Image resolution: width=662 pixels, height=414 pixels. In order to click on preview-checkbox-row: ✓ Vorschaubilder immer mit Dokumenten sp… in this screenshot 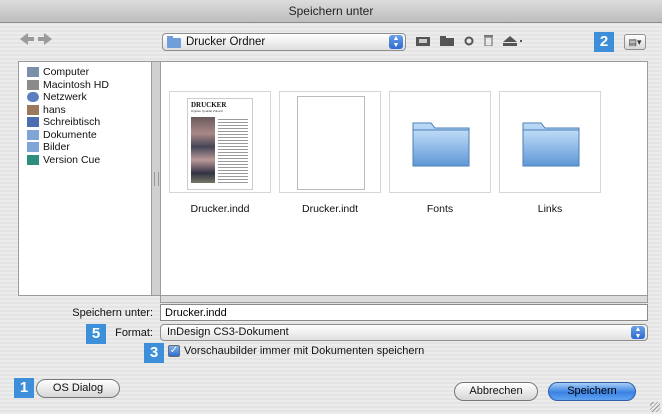, I will do `click(296, 351)`.